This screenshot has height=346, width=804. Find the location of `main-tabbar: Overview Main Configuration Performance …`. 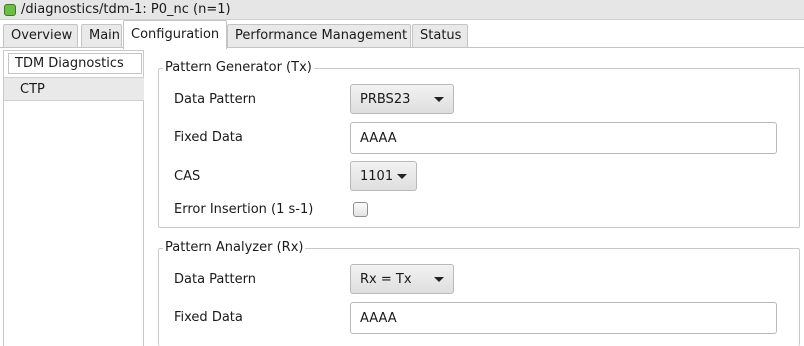

main-tabbar: Overview Main Configuration Performance … is located at coordinates (402, 34).